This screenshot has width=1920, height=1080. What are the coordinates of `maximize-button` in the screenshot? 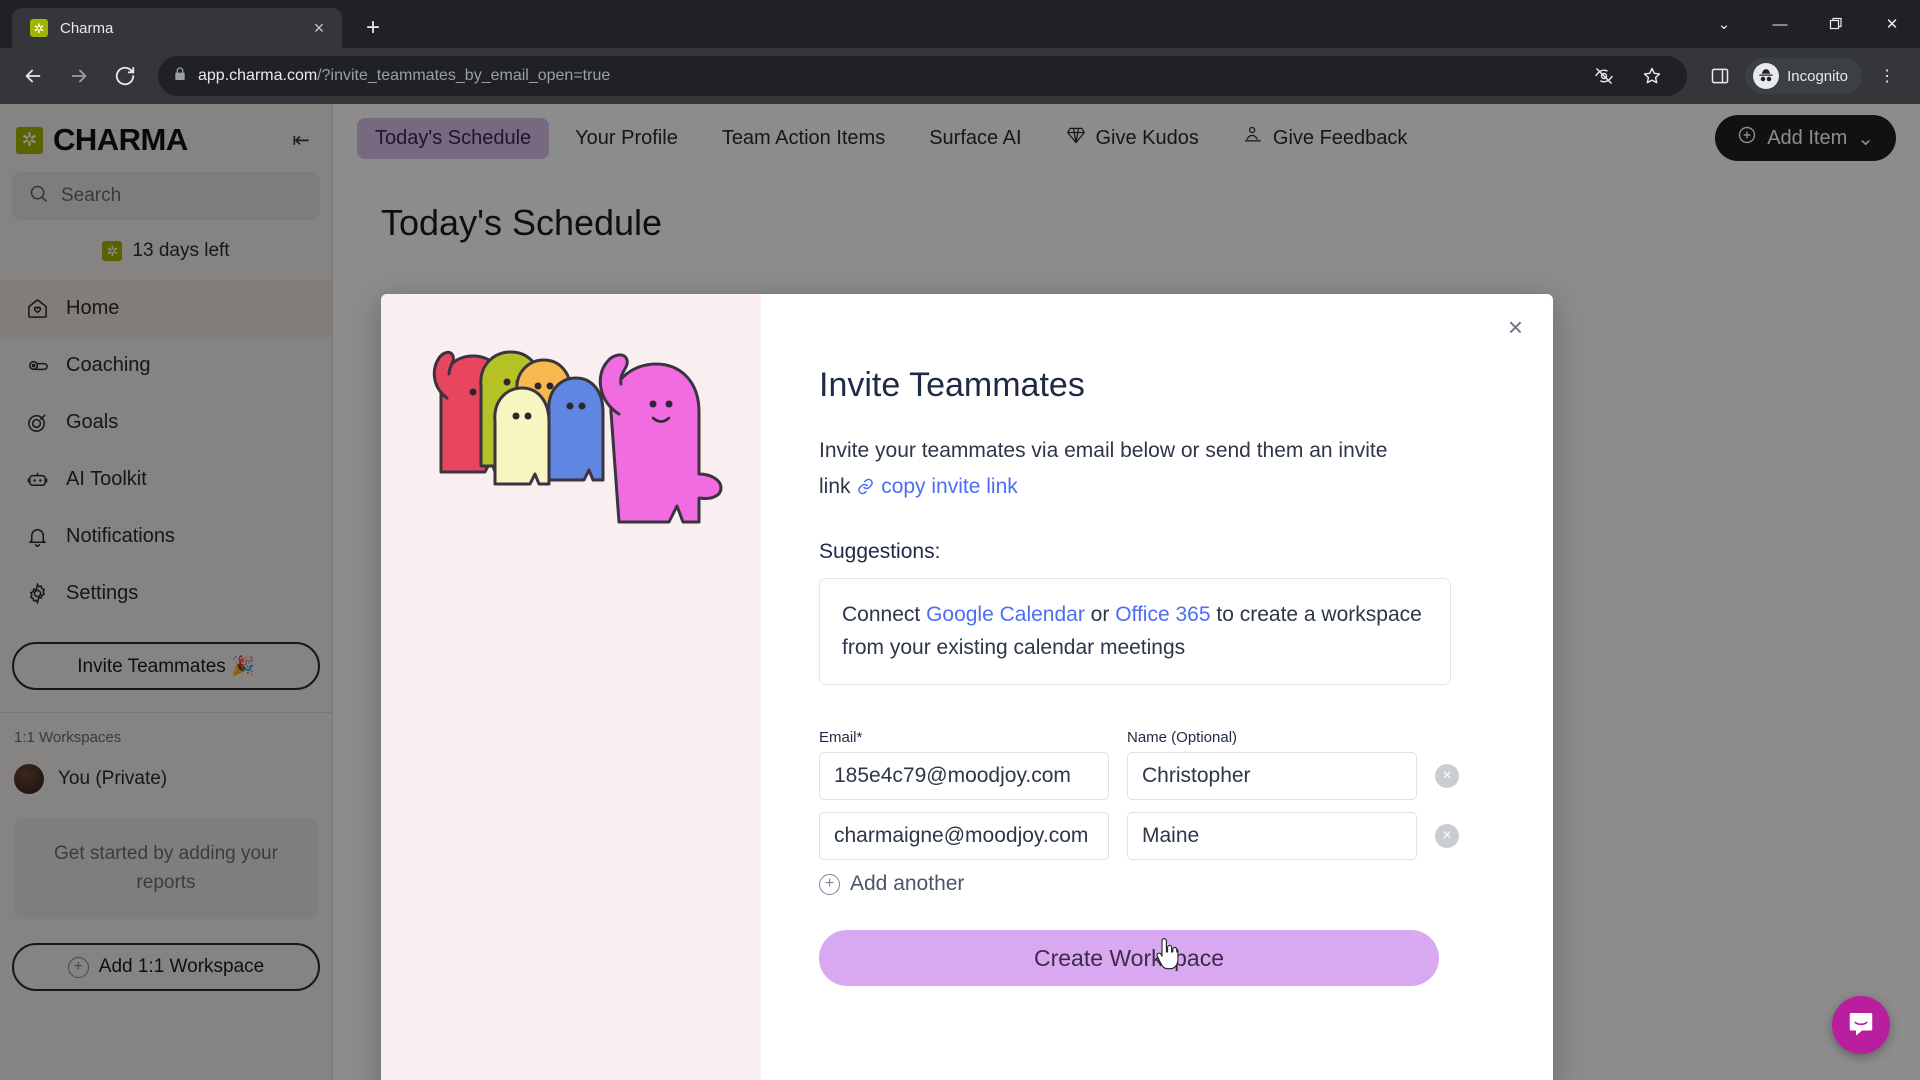 It's located at (1836, 24).